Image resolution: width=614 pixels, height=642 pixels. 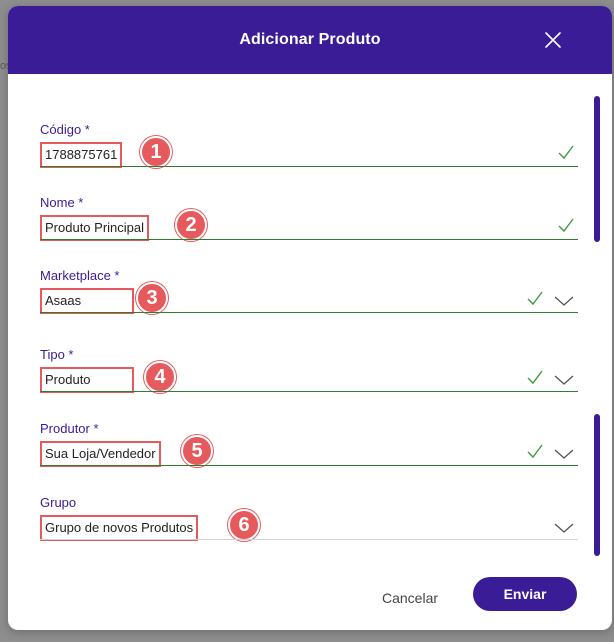 What do you see at coordinates (309, 147) in the screenshot?
I see `codigo-field: Código * 1788875761 1` at bounding box center [309, 147].